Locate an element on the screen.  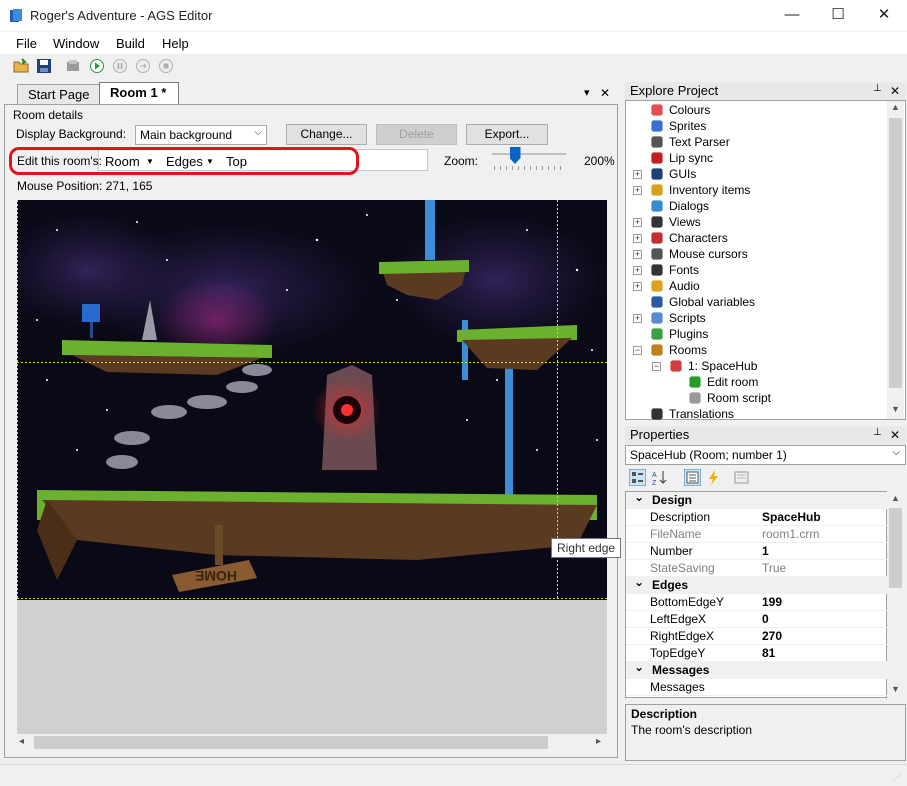
close-window-button: ✕ is located at coordinates (884, 15).